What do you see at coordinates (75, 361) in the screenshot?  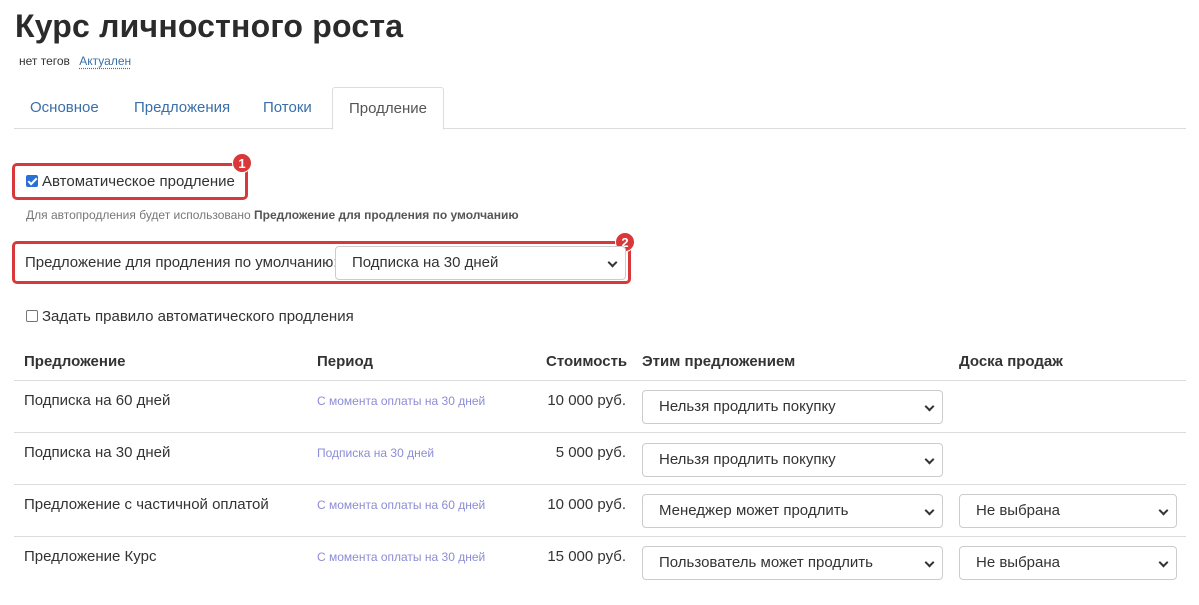 I see `column-header-offer: Предложение` at bounding box center [75, 361].